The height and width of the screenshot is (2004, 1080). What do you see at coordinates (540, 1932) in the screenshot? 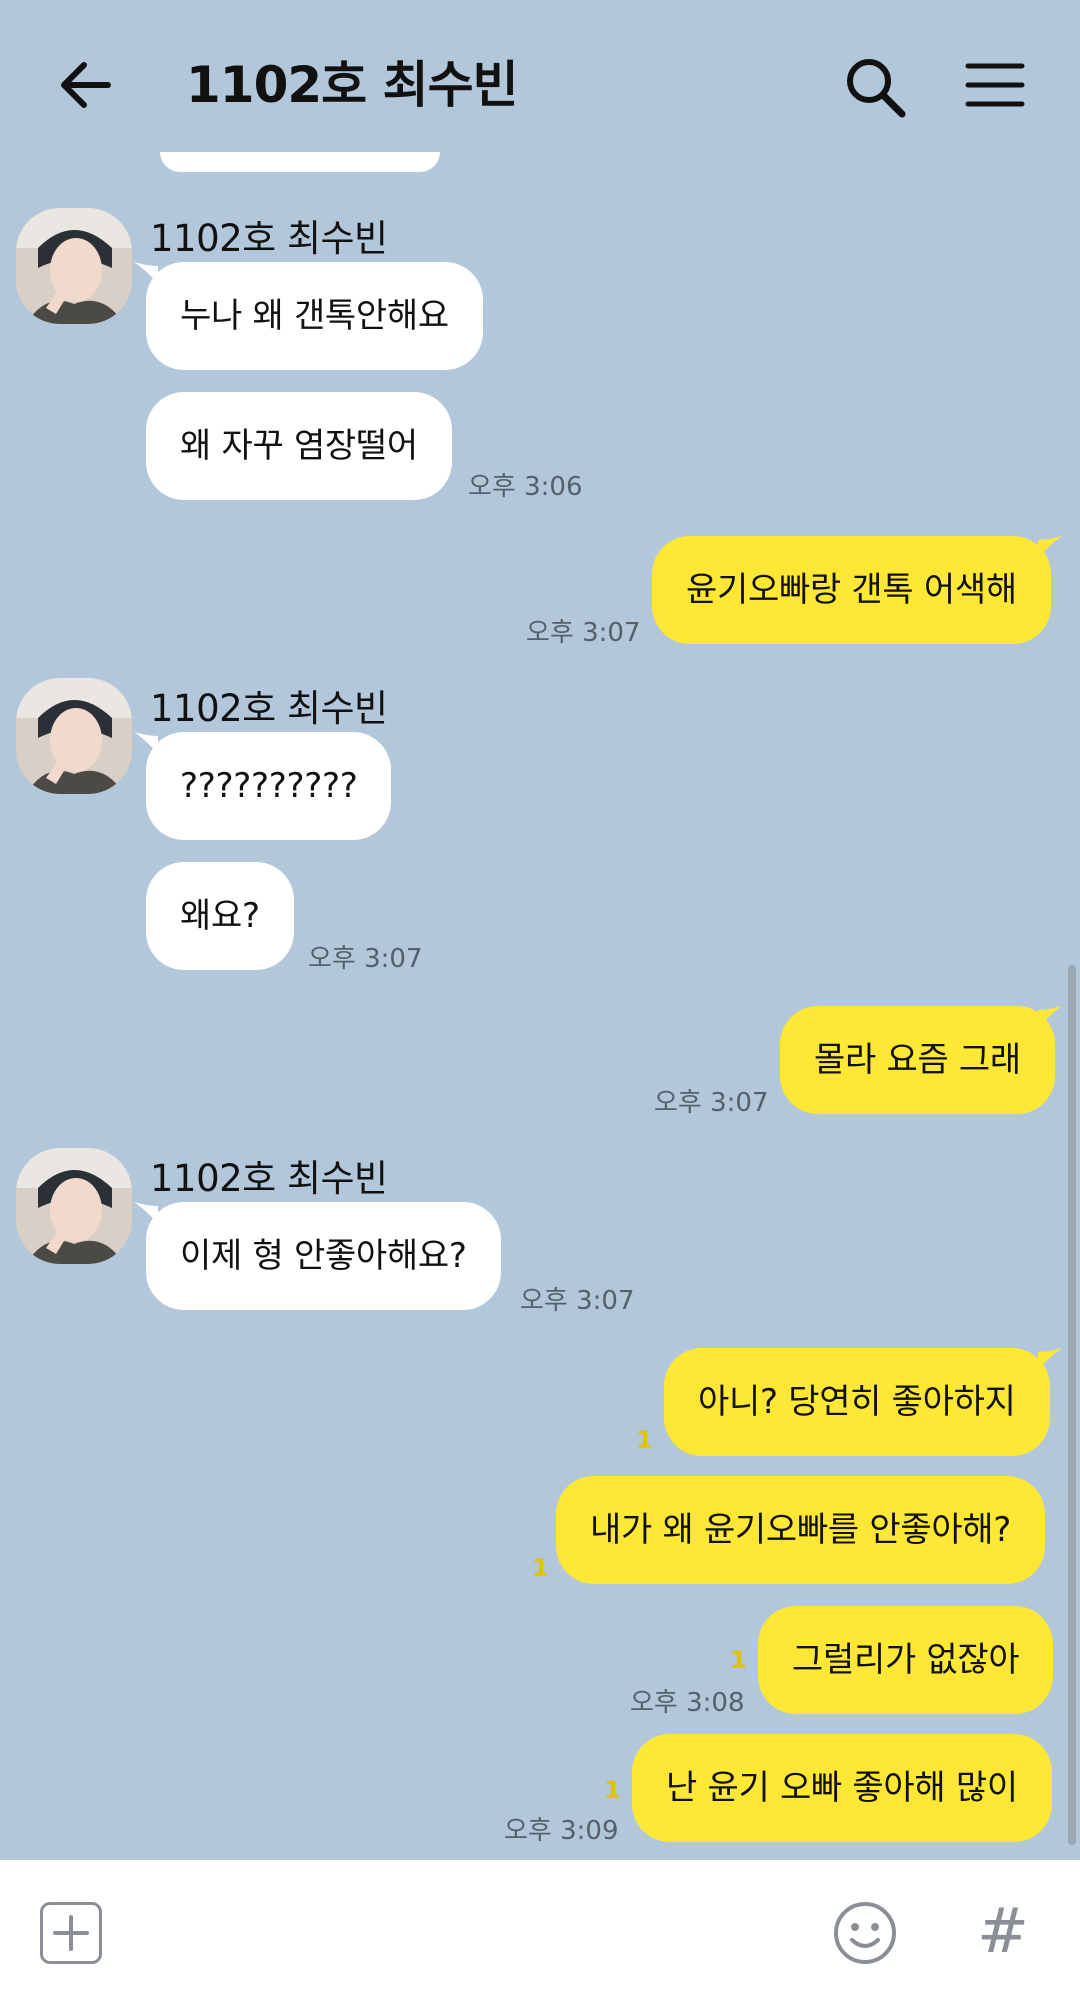
I see `input-bar` at bounding box center [540, 1932].